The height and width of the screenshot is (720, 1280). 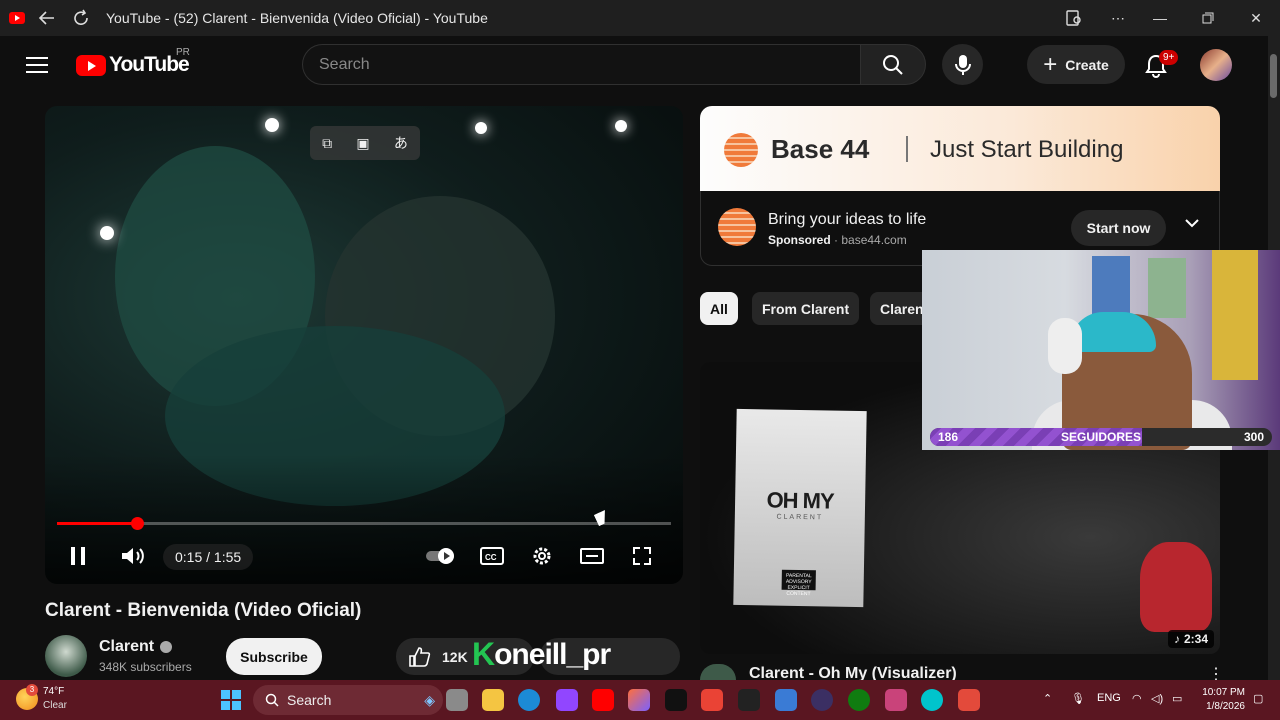 What do you see at coordinates (362, 143) in the screenshot?
I see `visual-search-icon: ▣` at bounding box center [362, 143].